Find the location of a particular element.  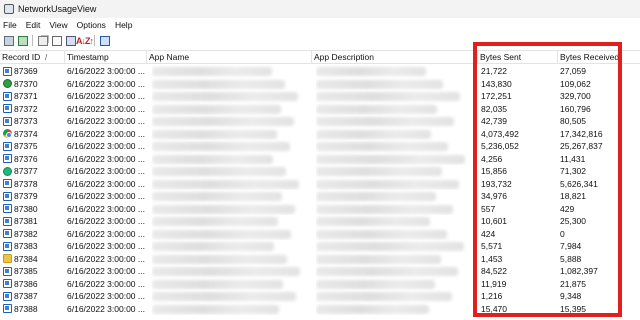

record-id: 87370 is located at coordinates (26, 83).